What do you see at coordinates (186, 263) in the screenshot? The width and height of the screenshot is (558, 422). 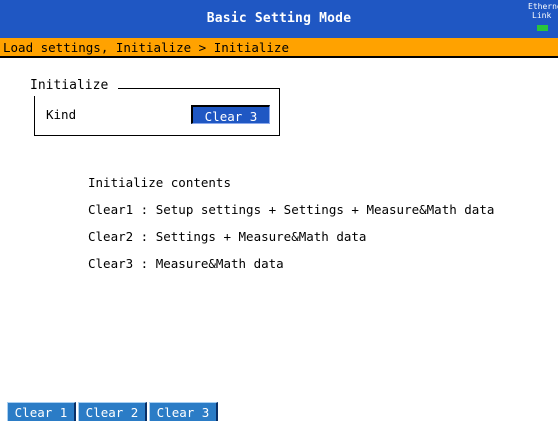 I see `clear3-description: Clear3 : Measure&Math data` at bounding box center [186, 263].